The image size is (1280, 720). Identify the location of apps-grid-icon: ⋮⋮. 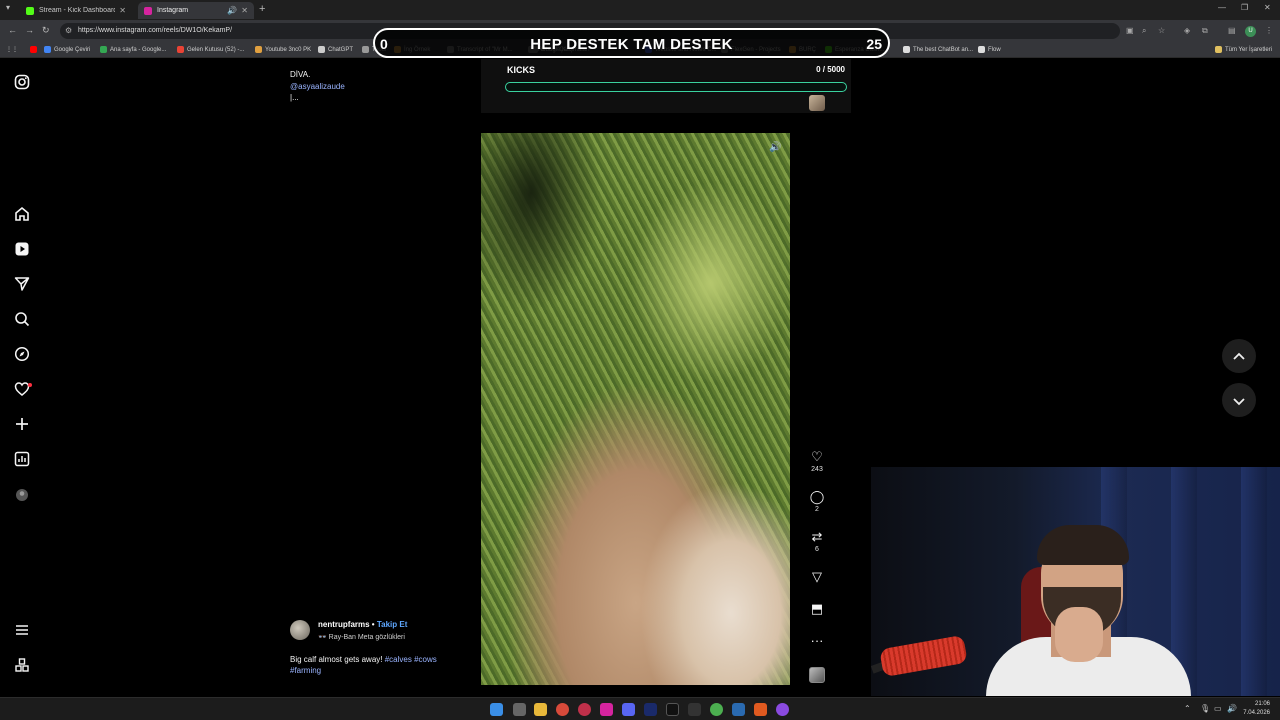
(12, 49).